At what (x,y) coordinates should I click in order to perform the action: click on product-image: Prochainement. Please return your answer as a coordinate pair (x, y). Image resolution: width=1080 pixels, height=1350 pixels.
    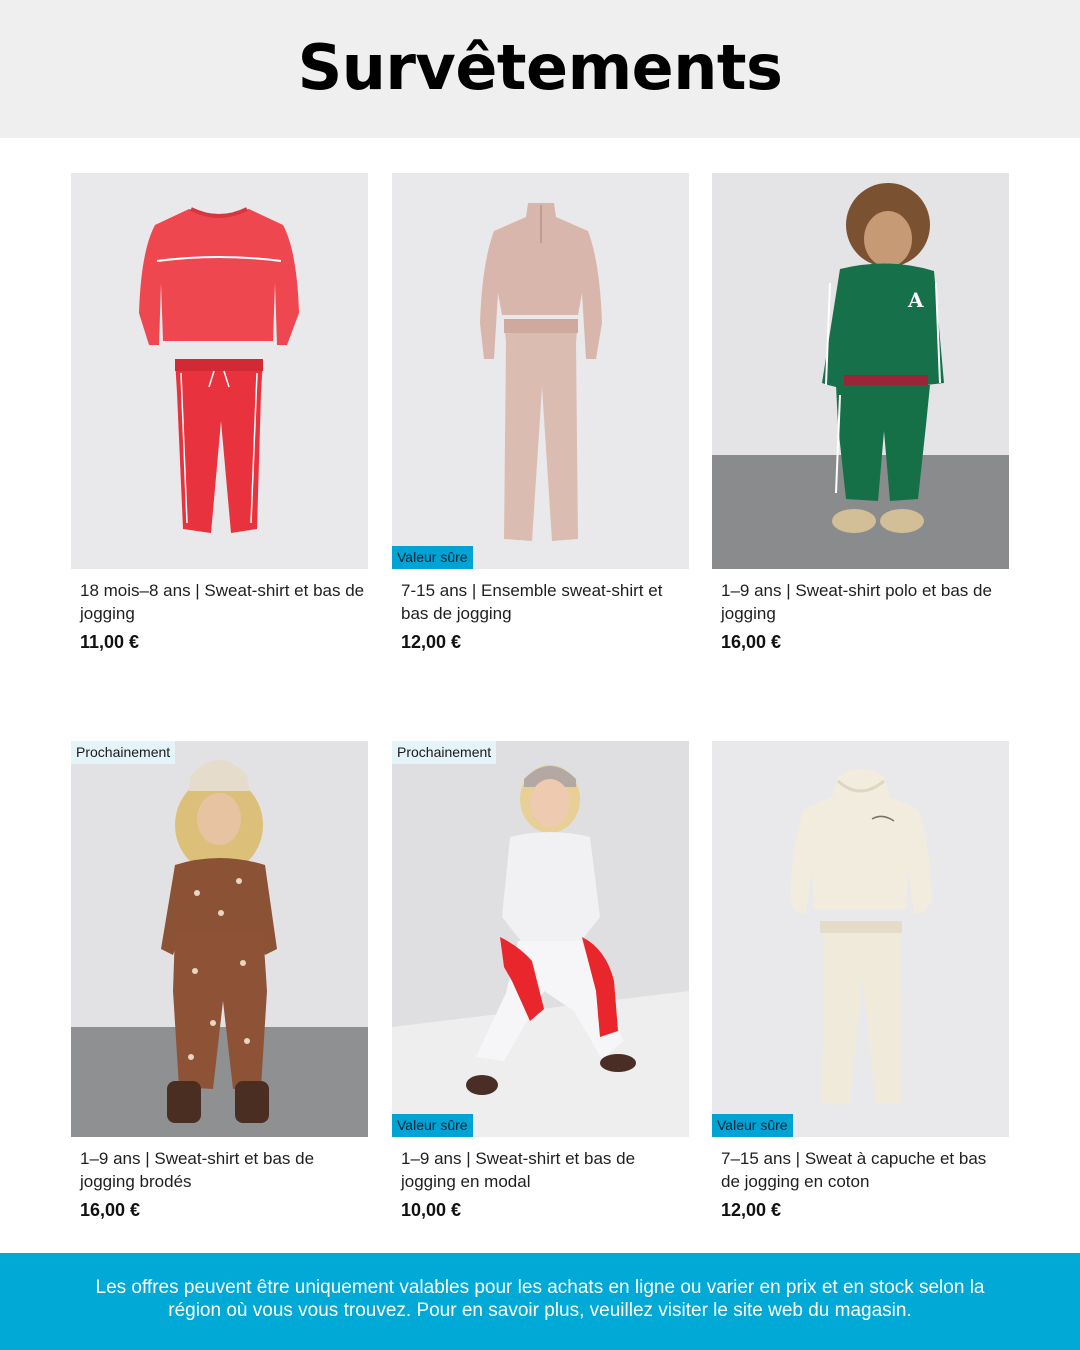
    Looking at the image, I should click on (219, 939).